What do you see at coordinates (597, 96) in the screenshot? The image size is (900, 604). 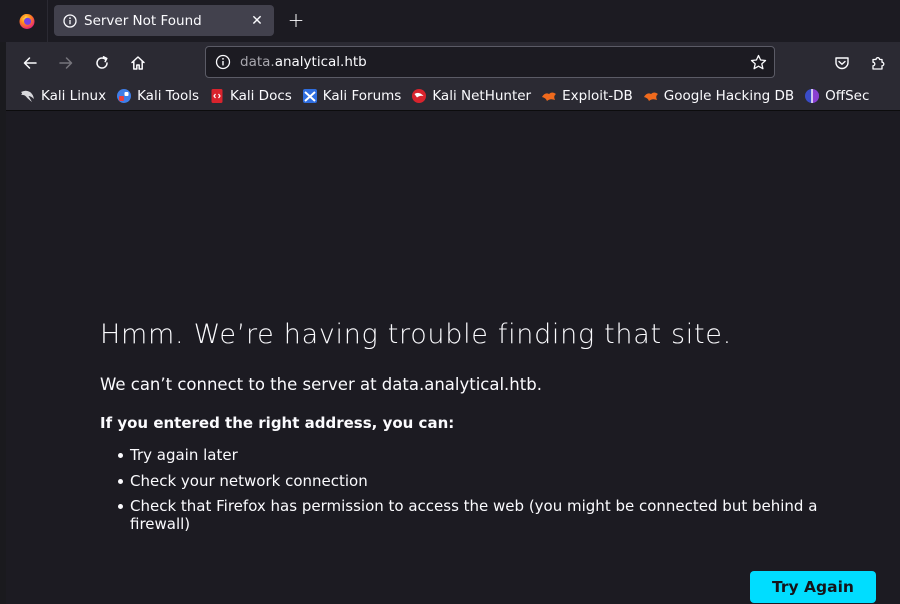 I see `bookmark-label: Exploit-DB` at bounding box center [597, 96].